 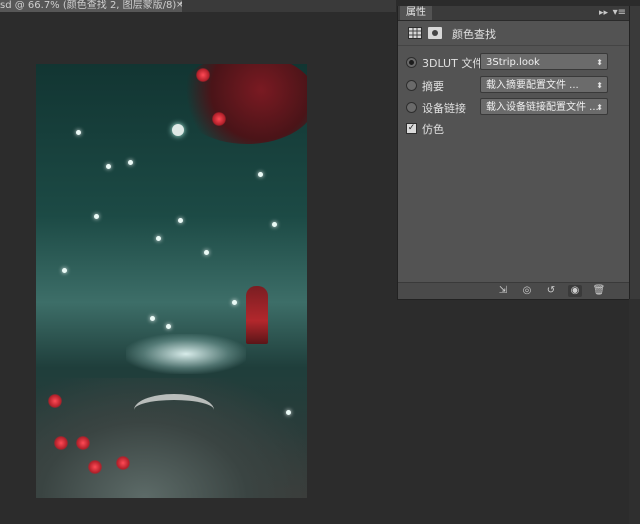 What do you see at coordinates (444, 108) in the screenshot?
I see `device-link-label: 设备链接` at bounding box center [444, 108].